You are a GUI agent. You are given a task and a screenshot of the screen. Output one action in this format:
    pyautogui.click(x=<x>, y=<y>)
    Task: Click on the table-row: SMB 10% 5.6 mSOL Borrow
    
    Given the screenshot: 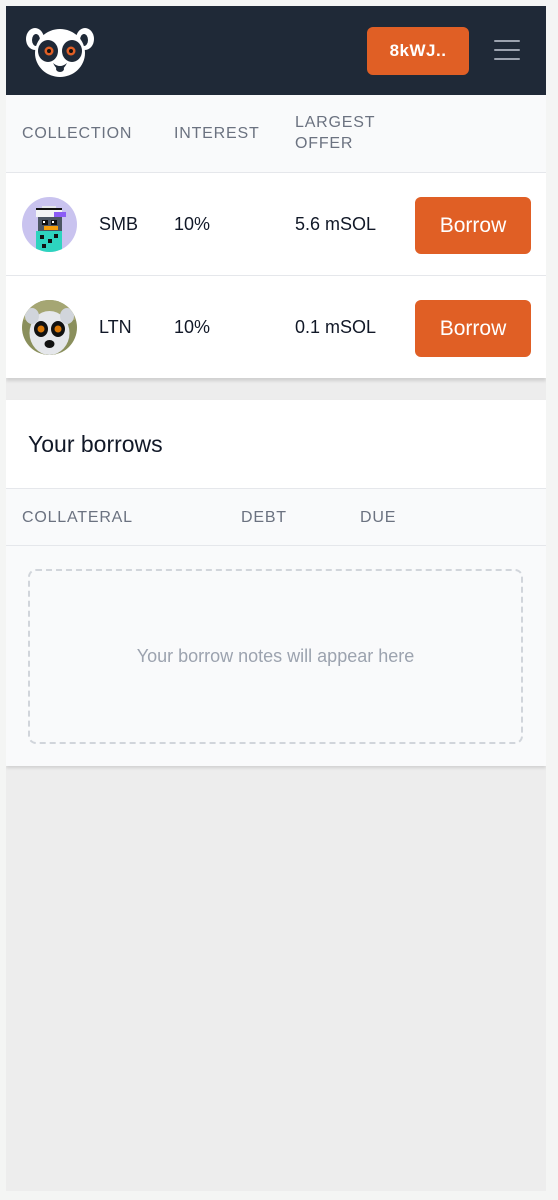 What is the action you would take?
    pyautogui.click(x=276, y=224)
    